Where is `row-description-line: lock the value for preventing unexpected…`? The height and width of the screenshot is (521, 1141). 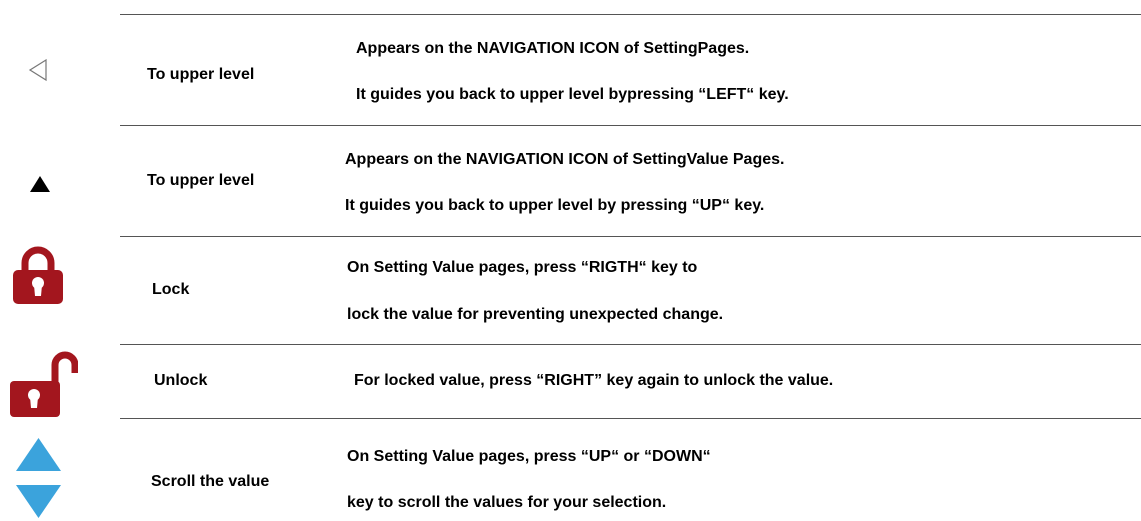
row-description-line: lock the value for preventing unexpected… is located at coordinates (535, 314).